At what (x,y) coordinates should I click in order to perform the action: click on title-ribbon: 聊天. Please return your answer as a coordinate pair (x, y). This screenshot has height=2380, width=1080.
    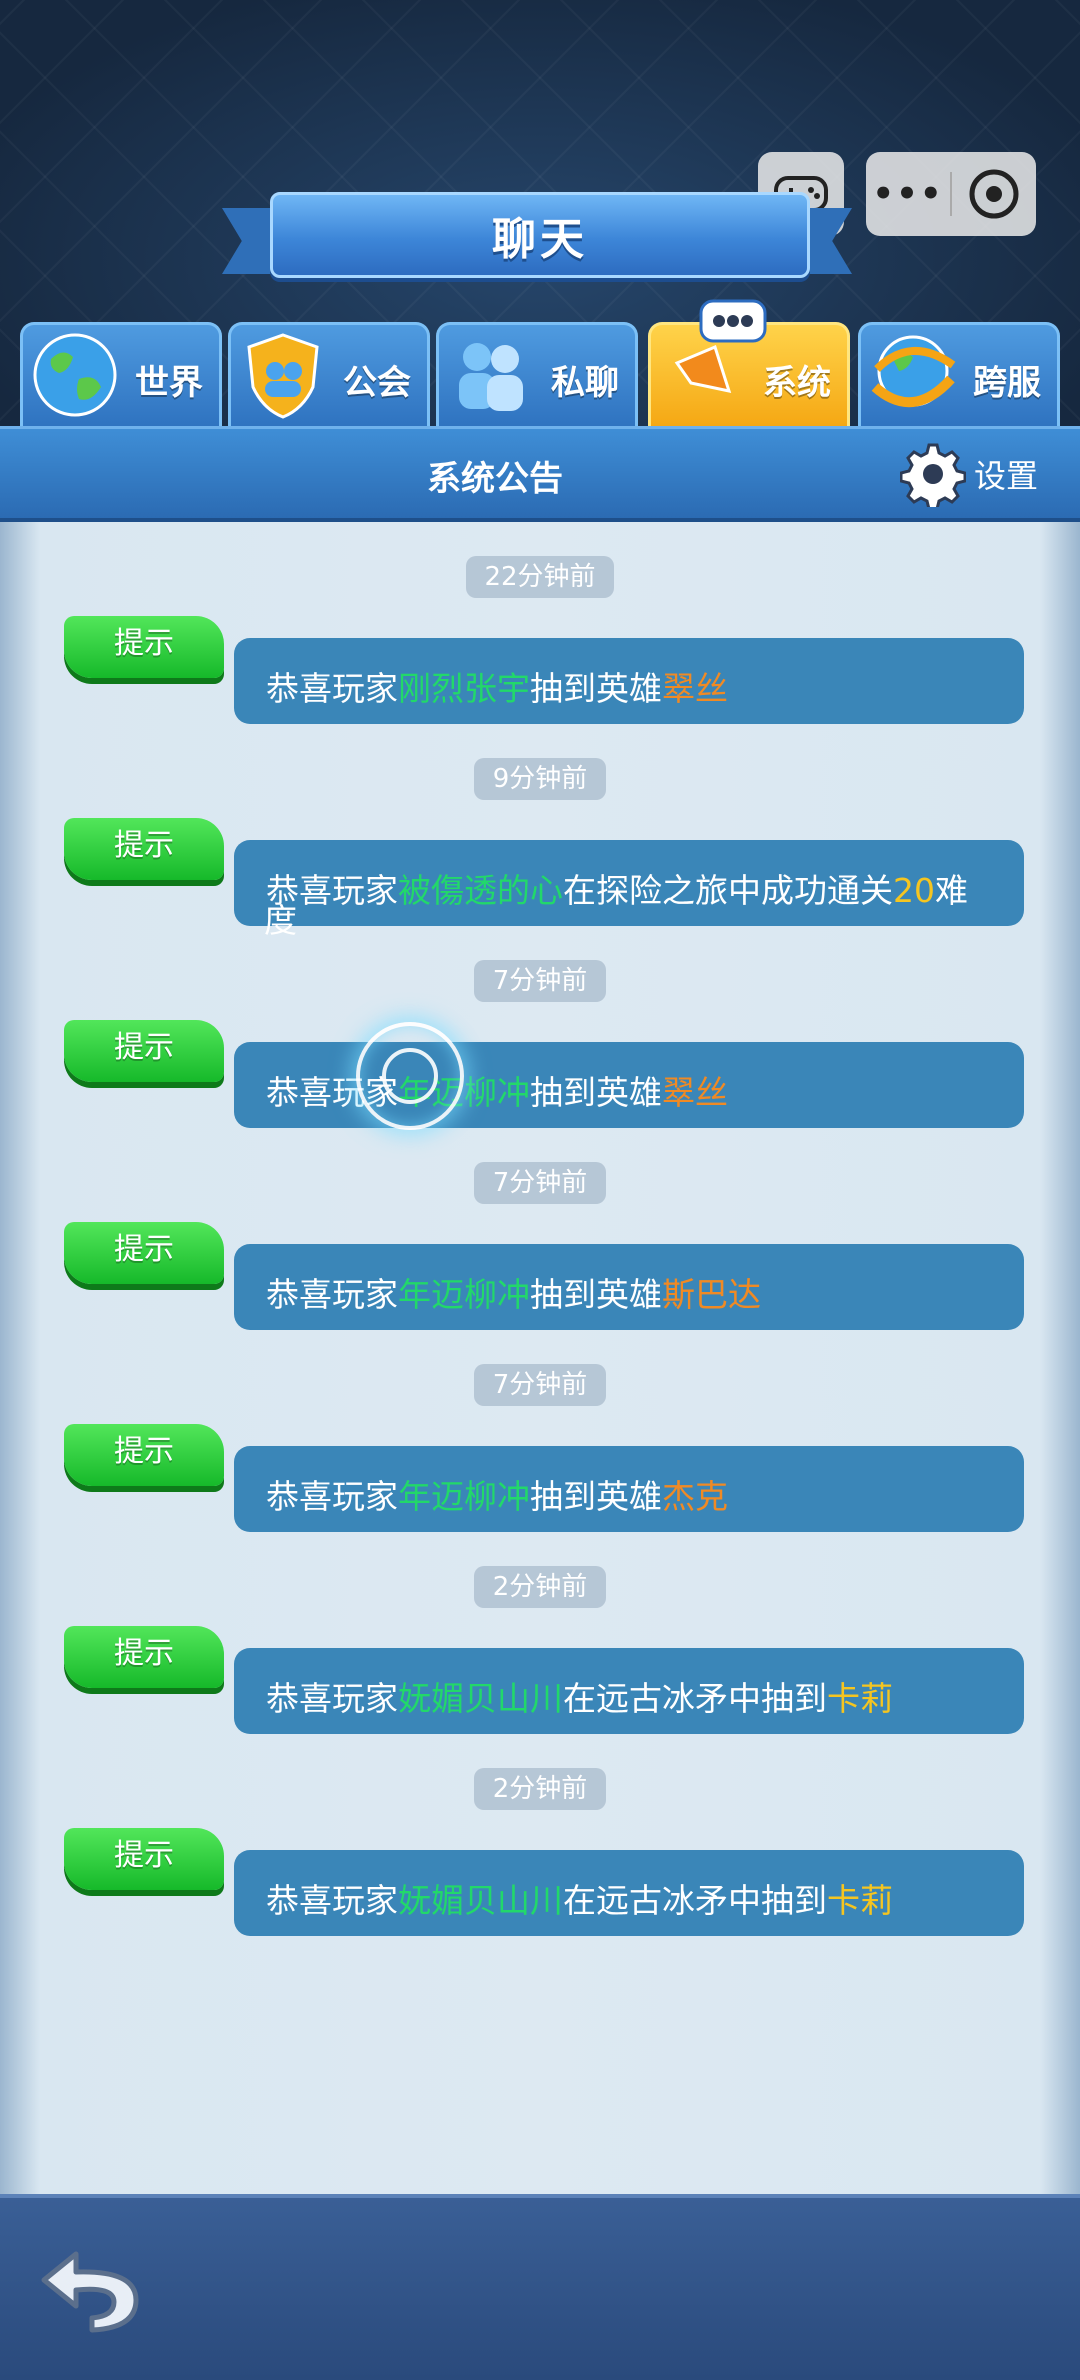
    Looking at the image, I should click on (537, 242).